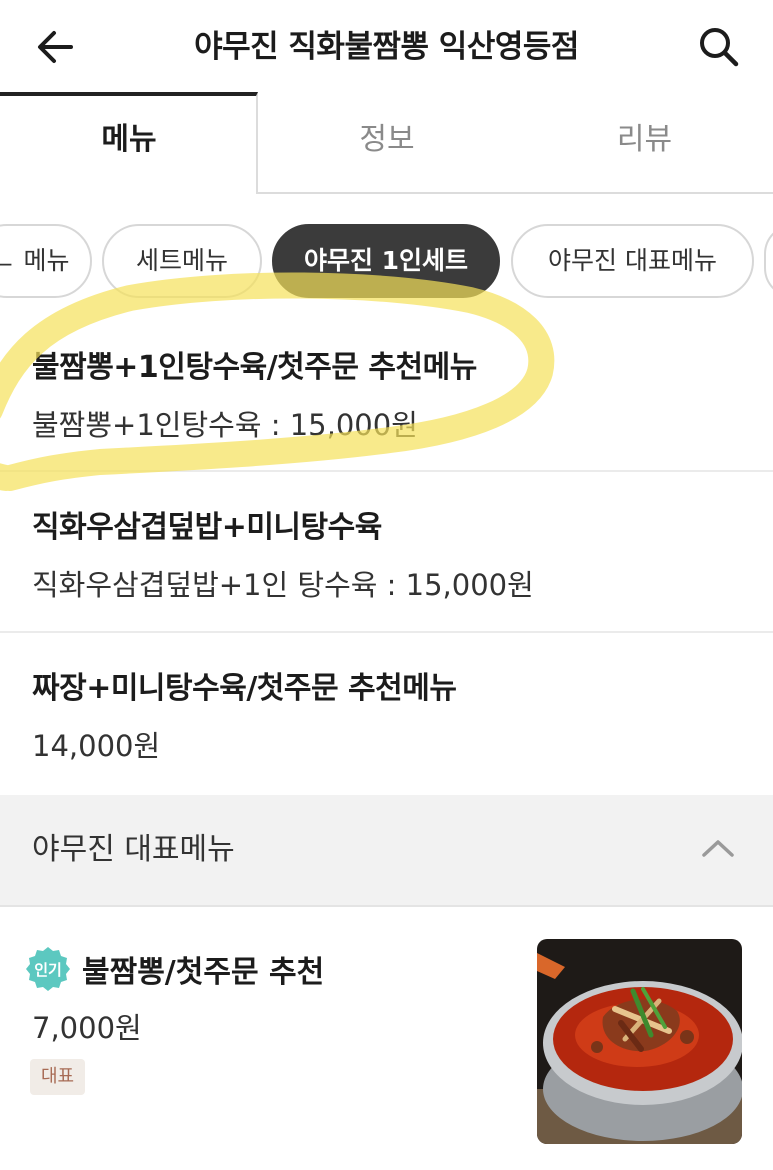 This screenshot has width=773, height=1170. What do you see at coordinates (87, 1028) in the screenshot?
I see `featured-item-price: 7,000원` at bounding box center [87, 1028].